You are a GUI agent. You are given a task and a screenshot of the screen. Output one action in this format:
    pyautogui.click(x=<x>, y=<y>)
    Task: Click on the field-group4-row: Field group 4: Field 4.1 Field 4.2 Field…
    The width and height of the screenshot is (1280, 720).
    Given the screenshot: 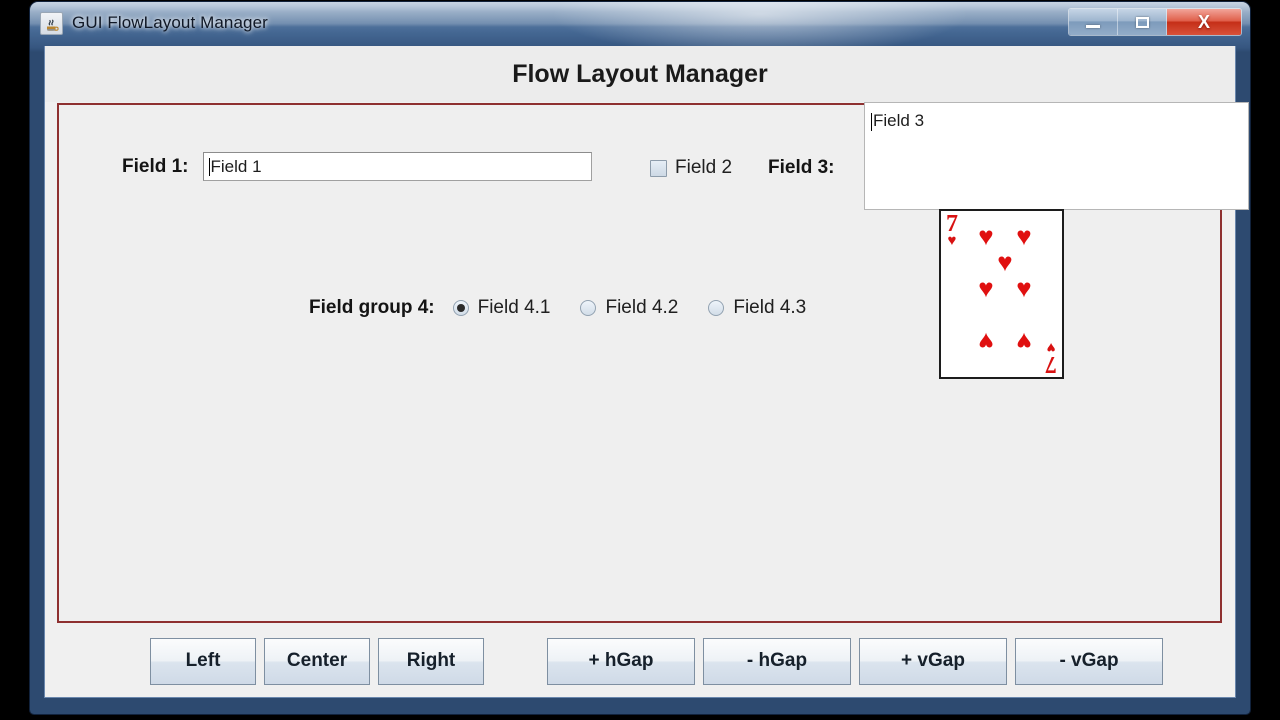 What is the action you would take?
    pyautogui.click(x=572, y=308)
    